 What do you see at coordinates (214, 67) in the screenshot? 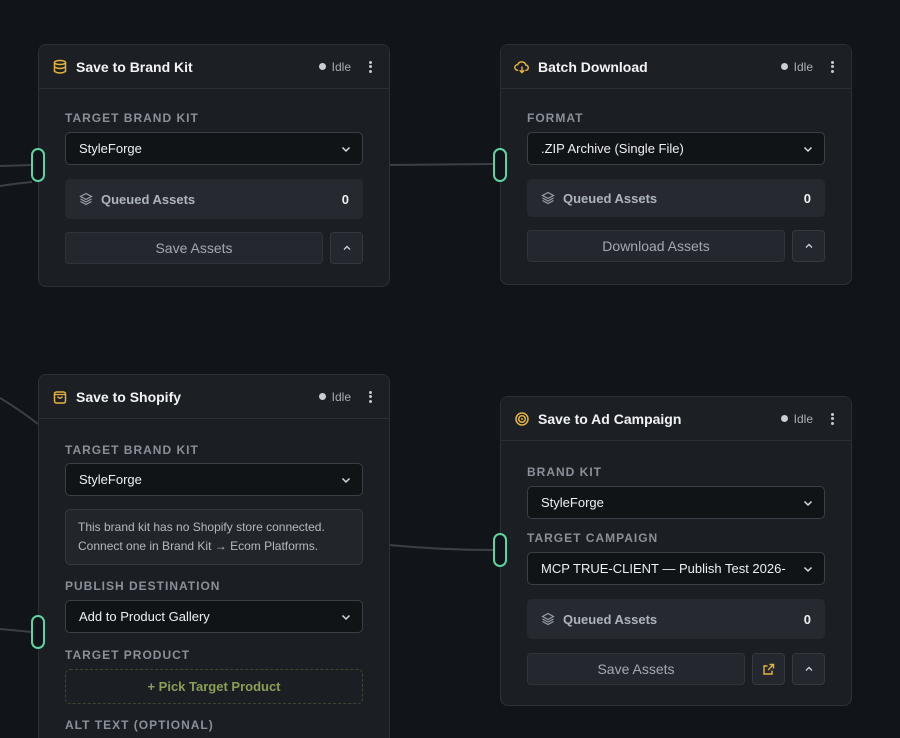
I see `node-header: Save to Brand Kit Idle` at bounding box center [214, 67].